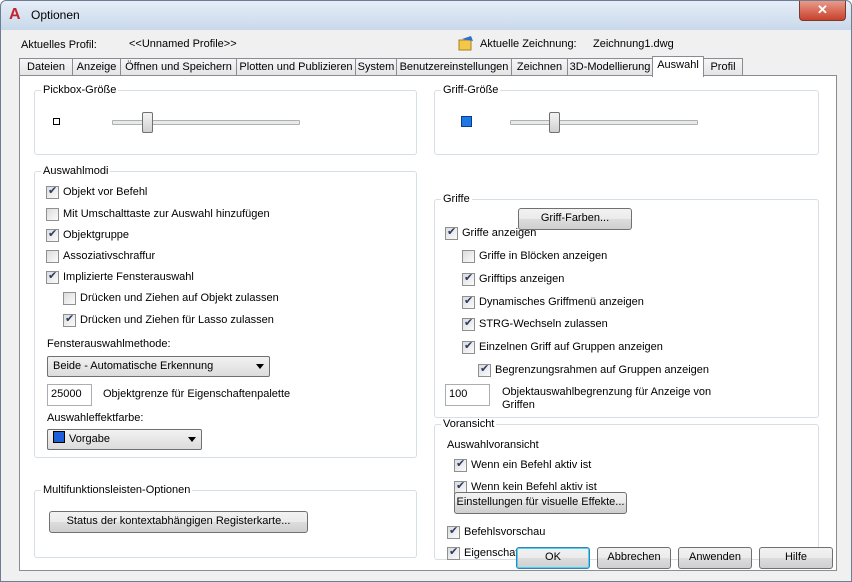 The image size is (852, 582). What do you see at coordinates (607, 392) in the screenshot?
I see `limit-label-1: Objektauswahlbegrenzung für Anzeige von` at bounding box center [607, 392].